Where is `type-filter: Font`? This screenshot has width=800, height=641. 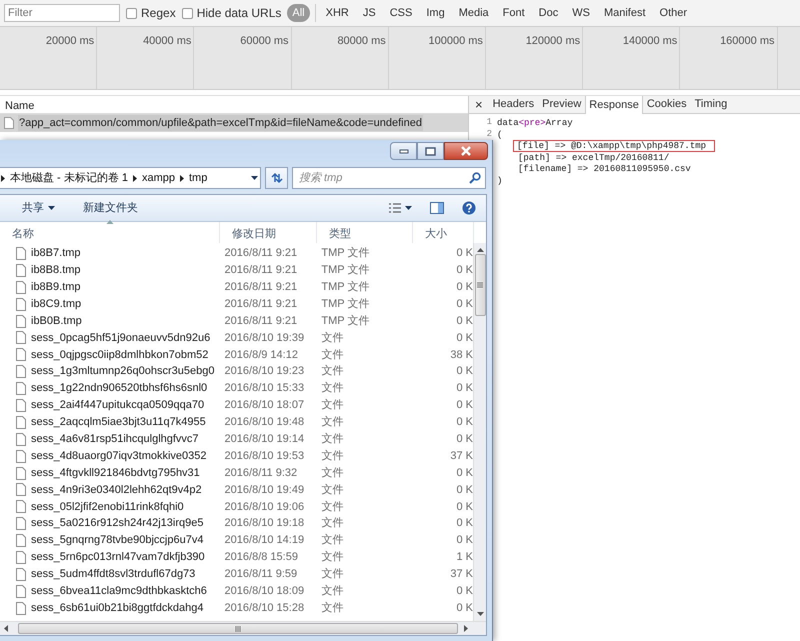
type-filter: Font is located at coordinates (514, 13).